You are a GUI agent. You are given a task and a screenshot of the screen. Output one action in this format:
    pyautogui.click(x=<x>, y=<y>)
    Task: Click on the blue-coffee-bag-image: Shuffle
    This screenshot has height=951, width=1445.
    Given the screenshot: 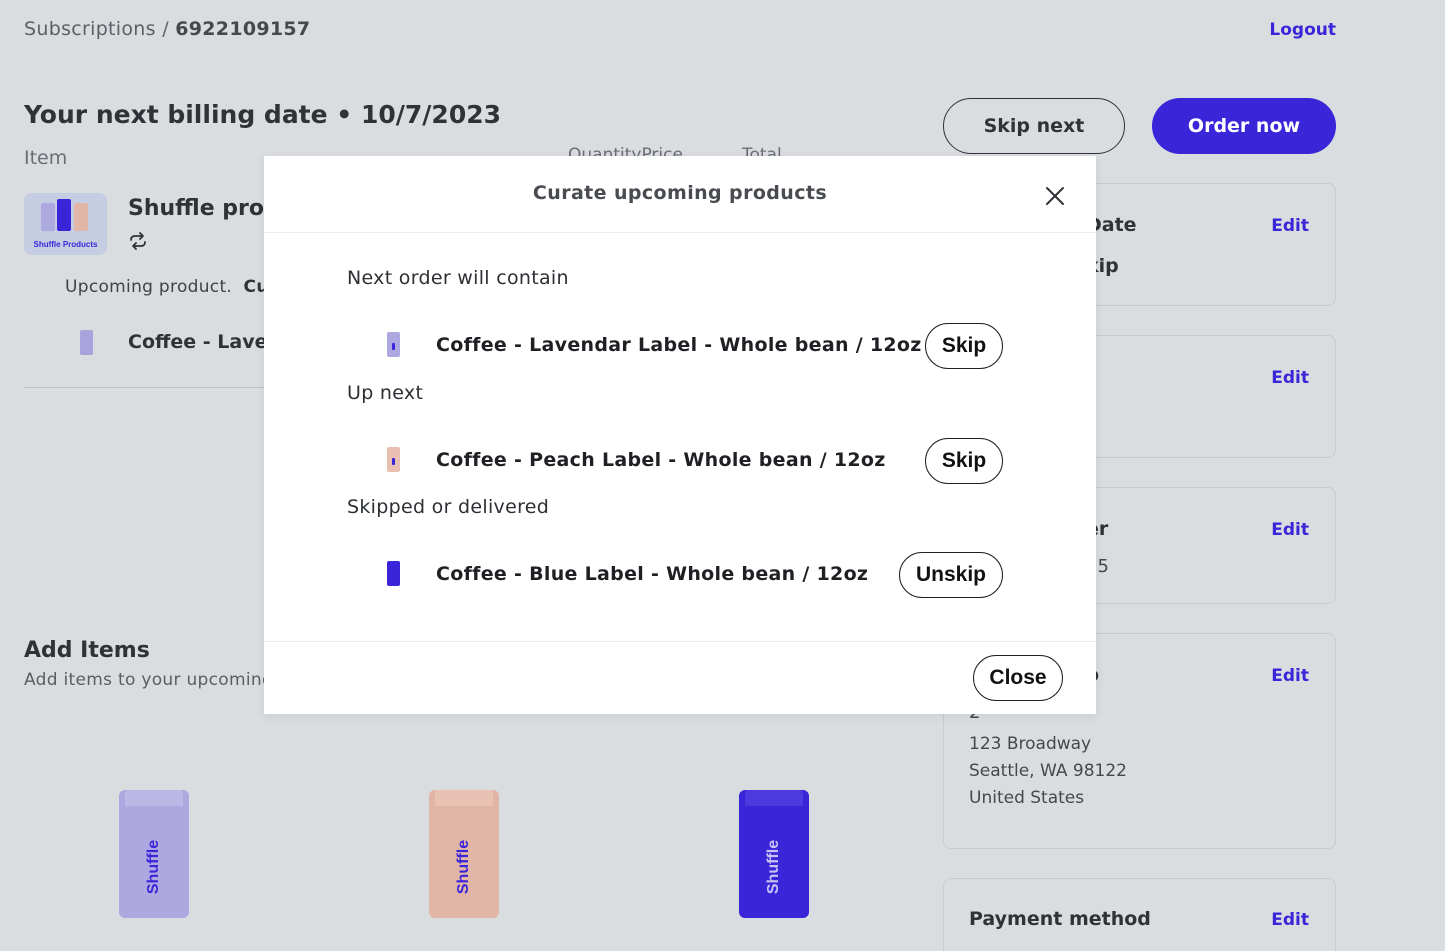 What is the action you would take?
    pyautogui.click(x=774, y=854)
    